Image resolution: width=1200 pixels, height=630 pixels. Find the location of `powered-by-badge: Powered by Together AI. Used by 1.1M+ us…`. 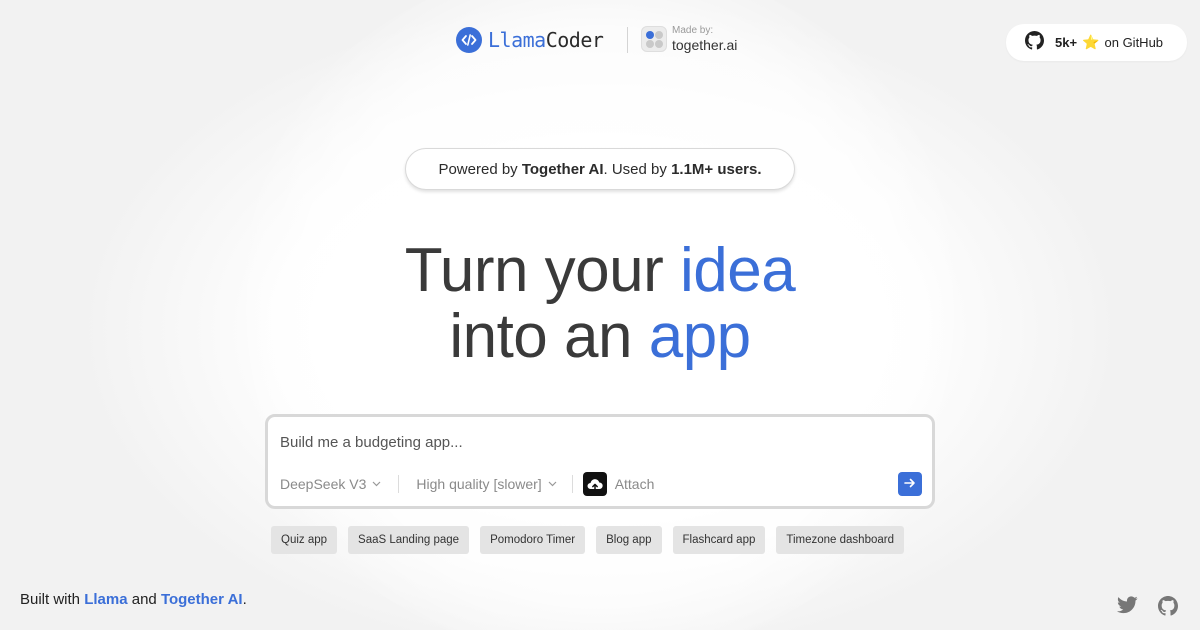

powered-by-badge: Powered by Together AI. Used by 1.1M+ us… is located at coordinates (600, 169).